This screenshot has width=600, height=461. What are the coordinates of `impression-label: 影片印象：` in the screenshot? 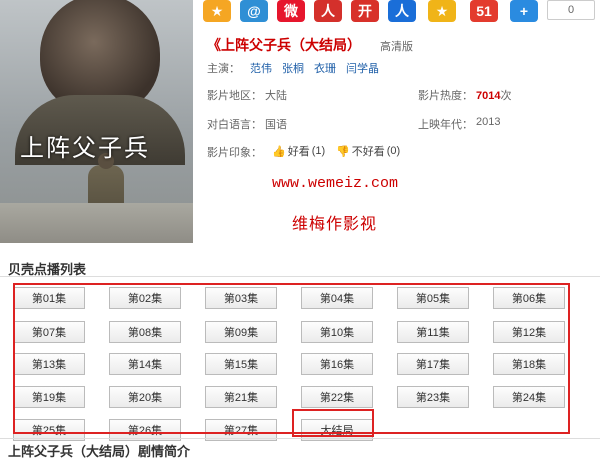 It's located at (234, 153).